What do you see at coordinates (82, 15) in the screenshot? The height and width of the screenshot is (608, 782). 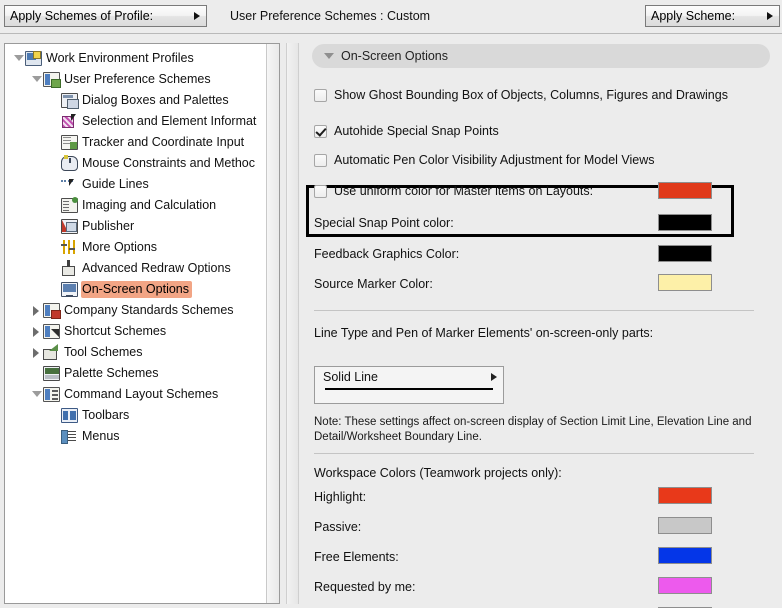 I see `apply-schemes-of-profile-label: Apply Schemes of Profile:` at bounding box center [82, 15].